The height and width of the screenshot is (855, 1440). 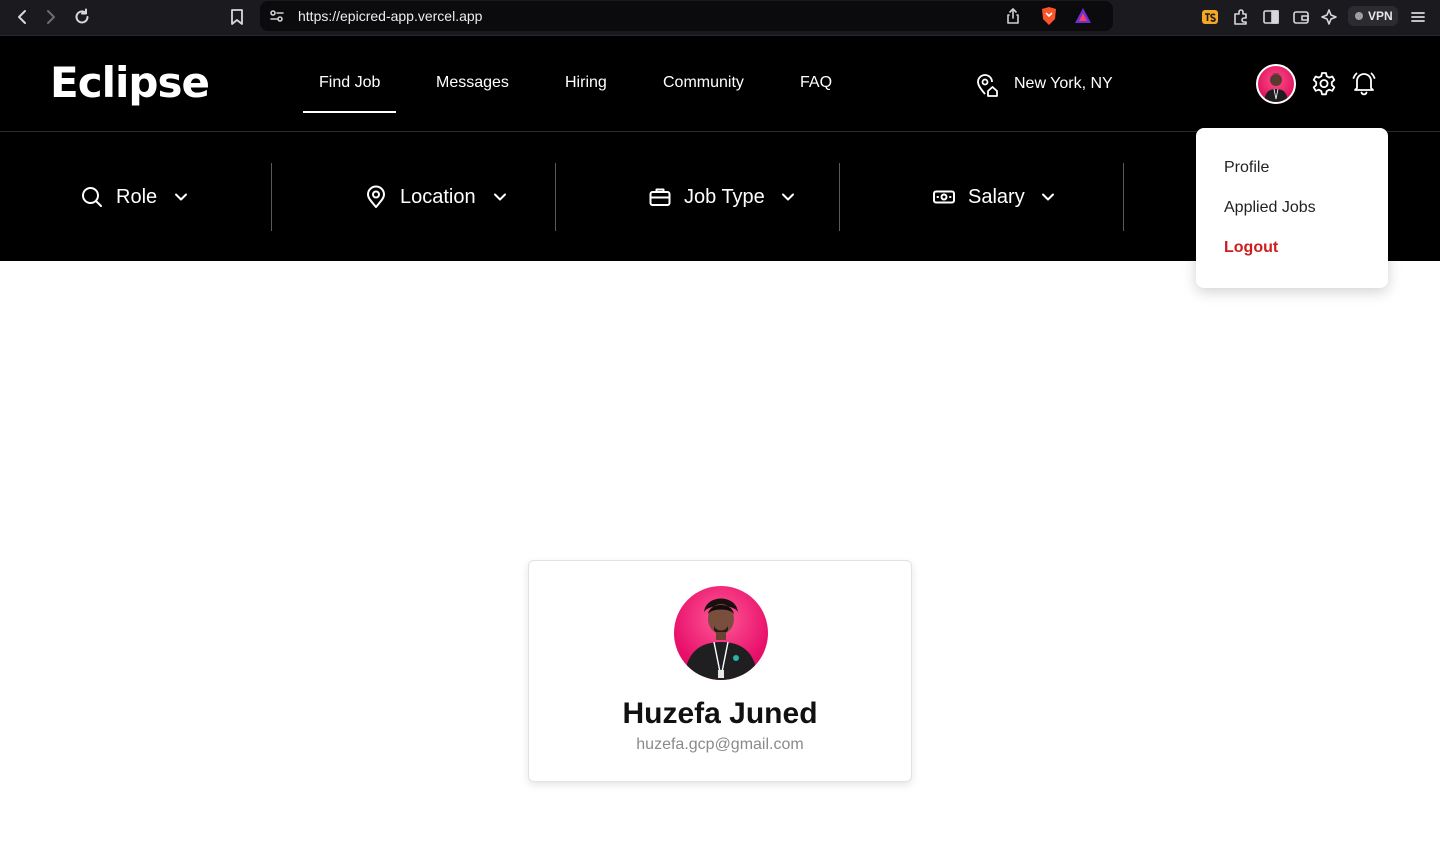 I want to click on current-location: New York, NY, so click(x=1063, y=84).